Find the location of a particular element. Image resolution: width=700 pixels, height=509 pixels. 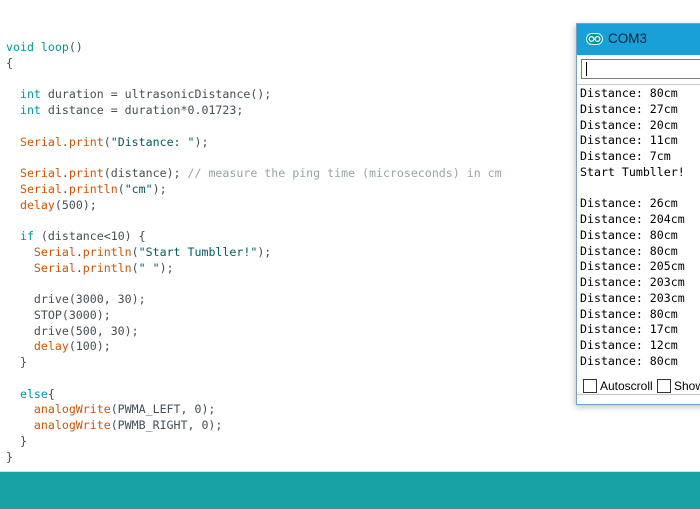

code-line: Serial.println("Start Tumbller!"); is located at coordinates (254, 253).